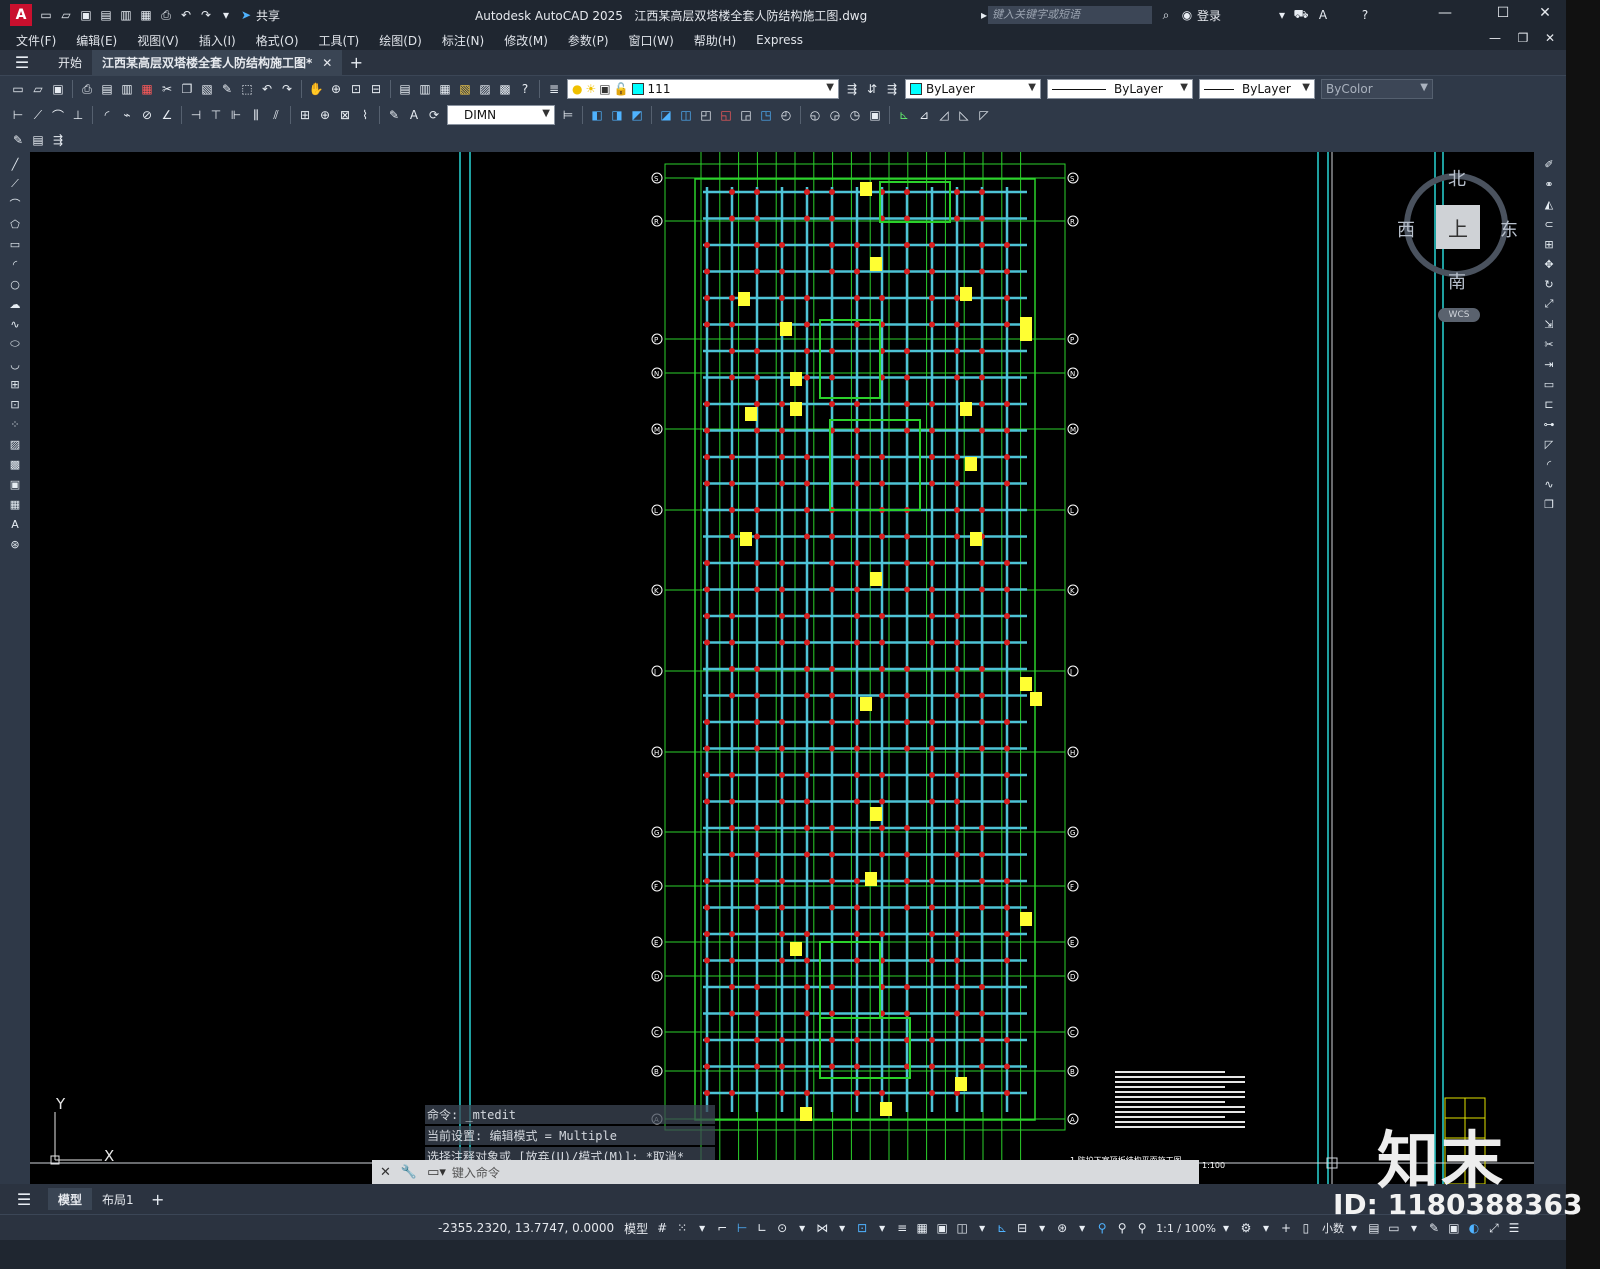 The image size is (1600, 1269). Describe the element at coordinates (167, 89) in the screenshot. I see `cut-icon: ✂` at that location.